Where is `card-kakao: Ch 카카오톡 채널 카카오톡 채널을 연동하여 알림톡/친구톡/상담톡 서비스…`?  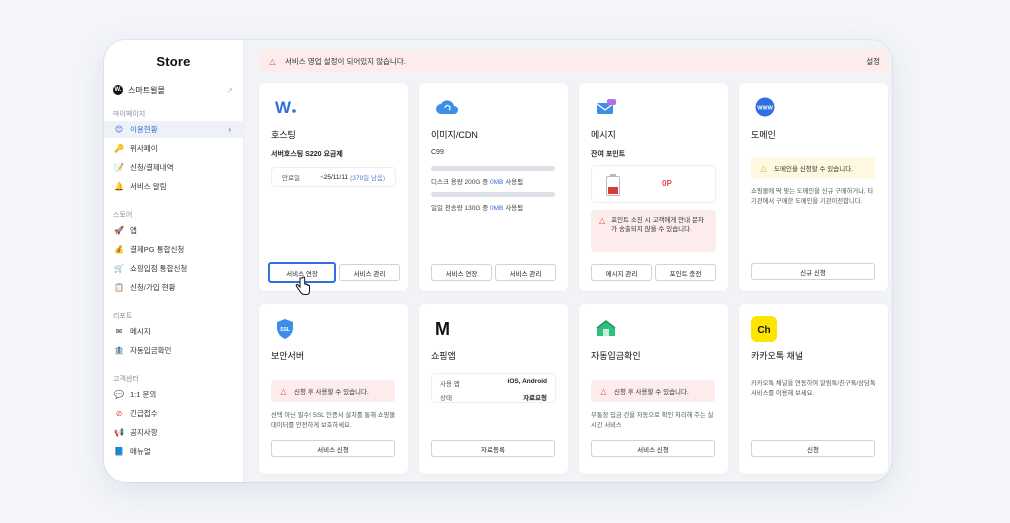 card-kakao: Ch 카카오톡 채널 카카오톡 채널을 연동하여 알림톡/친구톡/상담톡 서비스… is located at coordinates (813, 389).